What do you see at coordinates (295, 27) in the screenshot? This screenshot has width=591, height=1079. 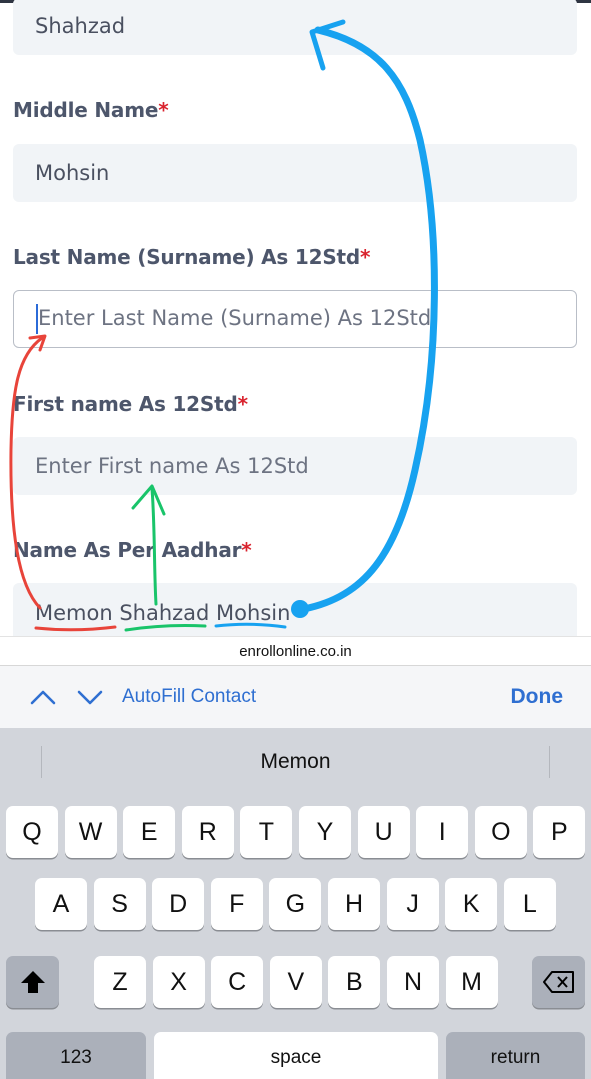 I see `first-name-field: Shahzad` at bounding box center [295, 27].